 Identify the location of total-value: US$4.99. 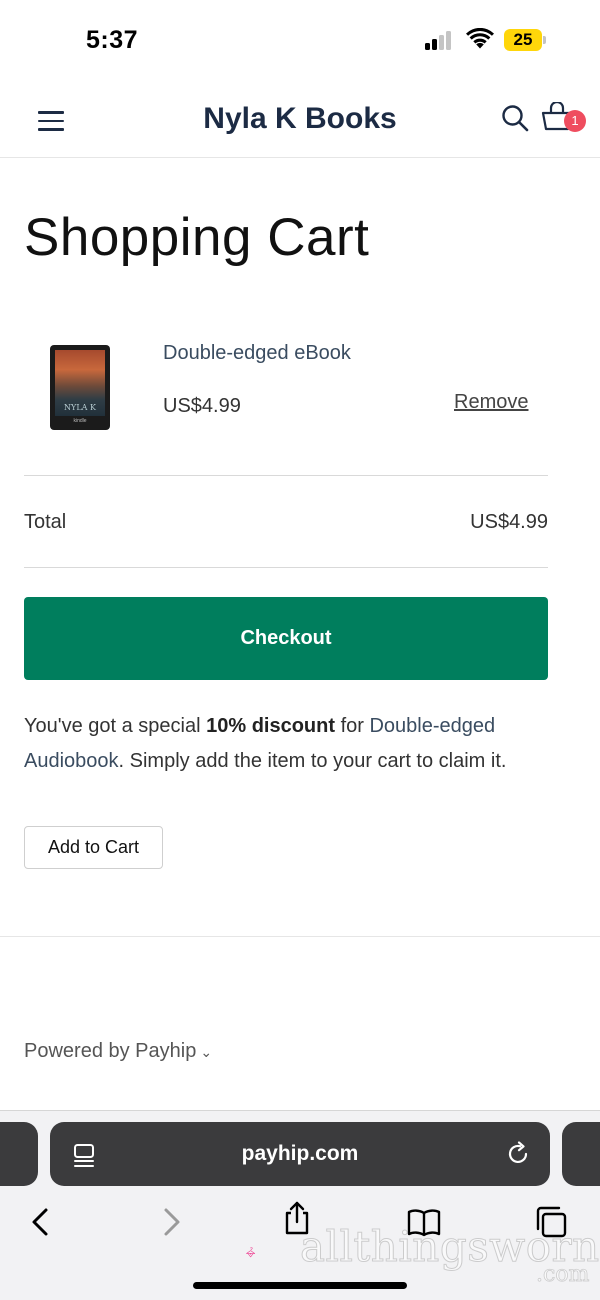
(509, 522).